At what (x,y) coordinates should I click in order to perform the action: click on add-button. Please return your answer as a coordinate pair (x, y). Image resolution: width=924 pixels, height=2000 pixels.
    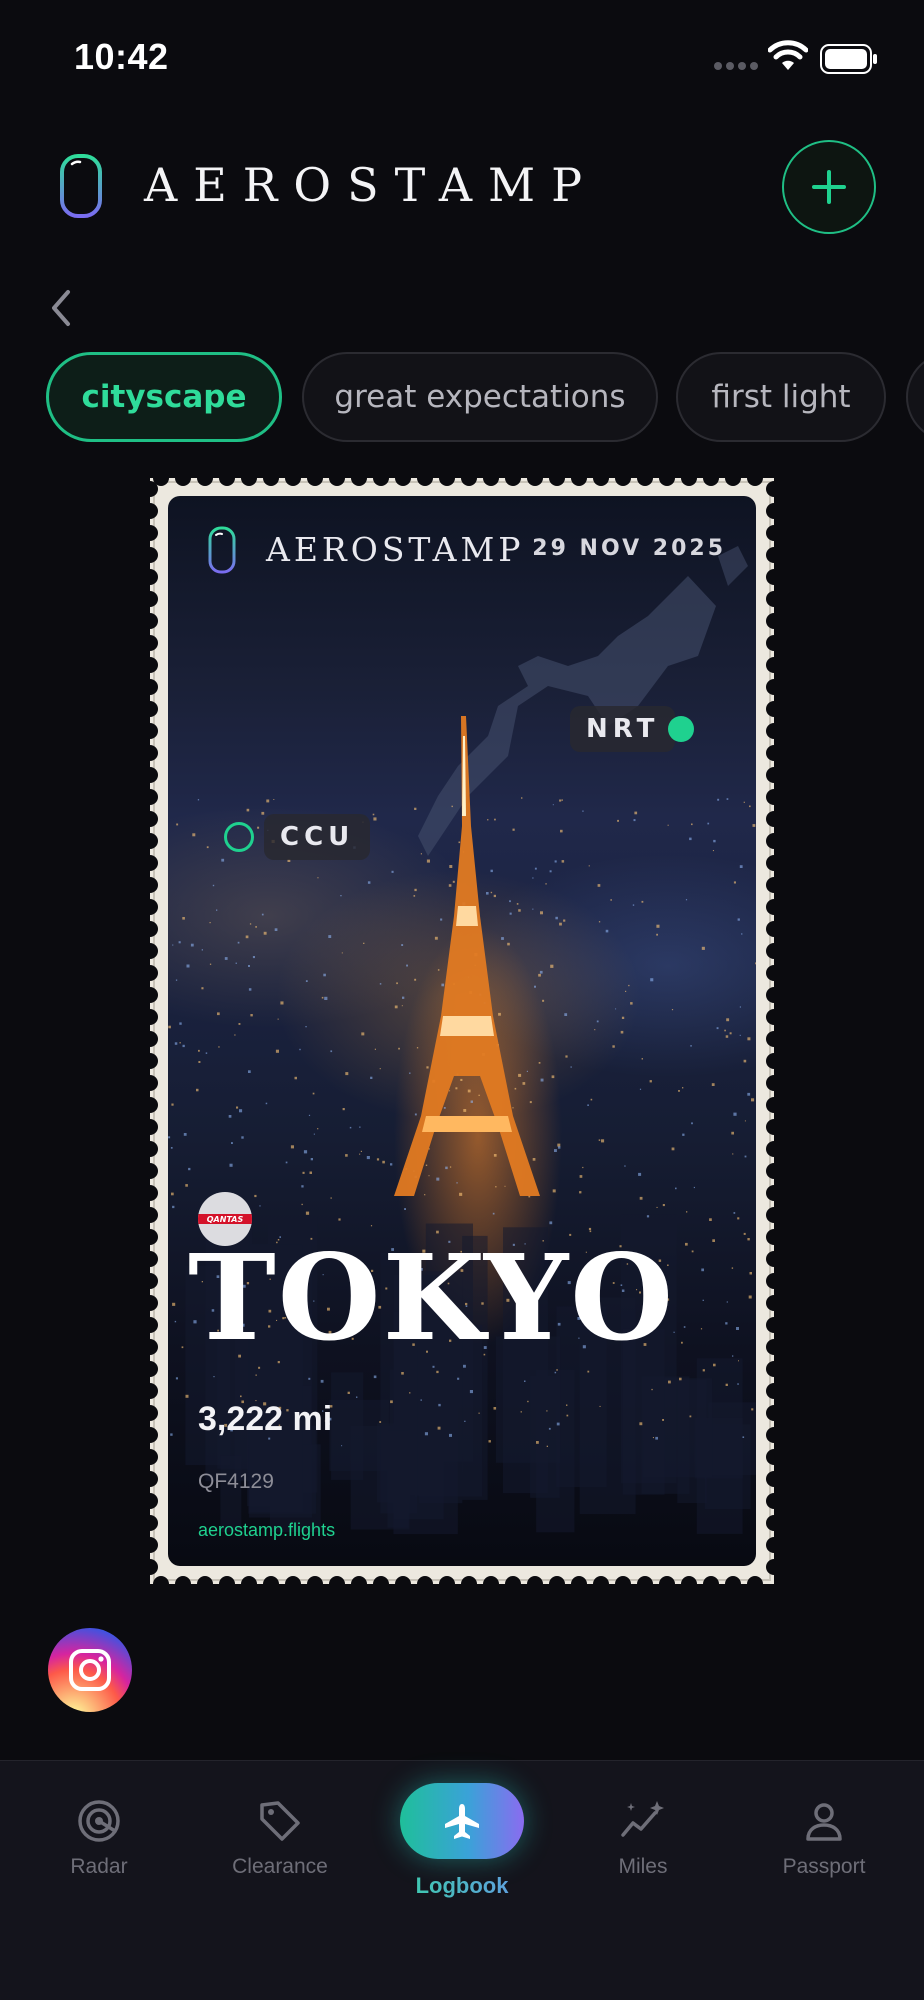
    Looking at the image, I should click on (829, 187).